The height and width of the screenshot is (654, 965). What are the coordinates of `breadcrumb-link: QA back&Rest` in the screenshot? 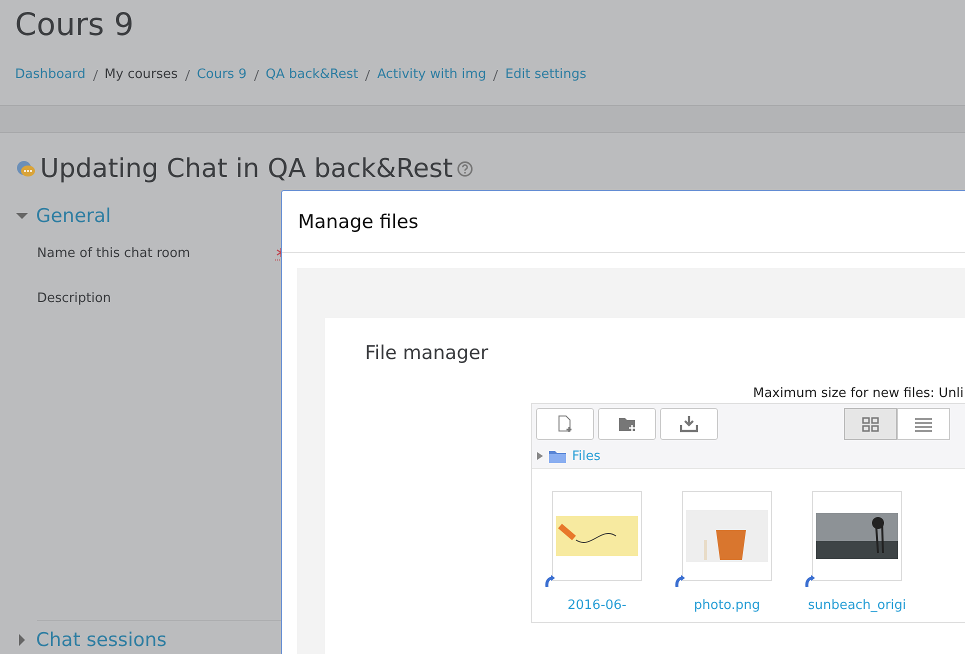 It's located at (312, 74).